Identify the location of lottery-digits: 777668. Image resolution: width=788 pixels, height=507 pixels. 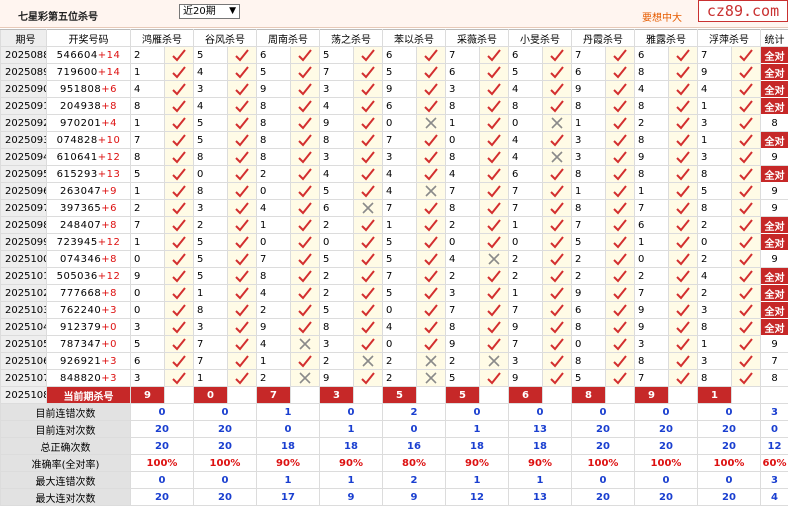
(81, 293).